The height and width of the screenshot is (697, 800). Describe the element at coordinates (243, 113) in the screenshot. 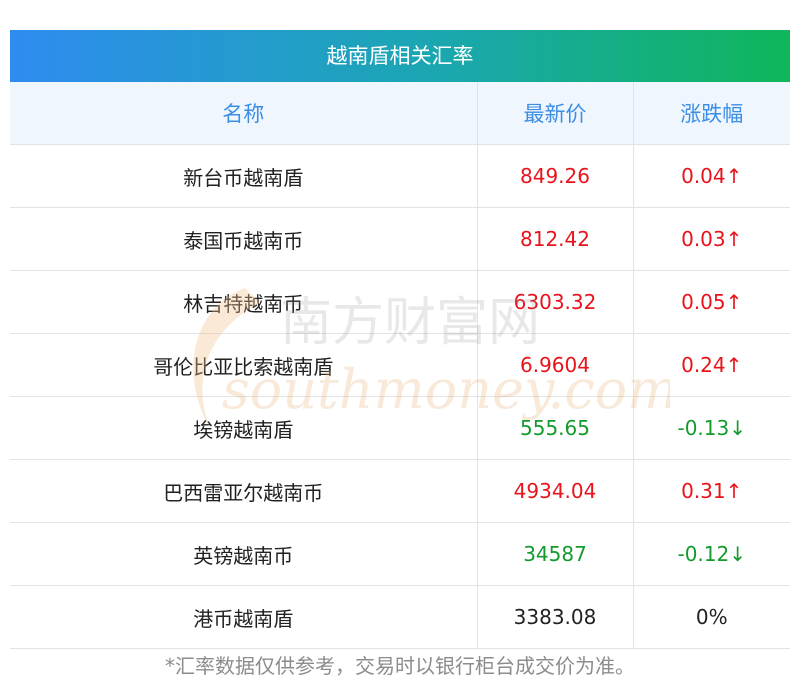

I see `header-name: 名称` at that location.